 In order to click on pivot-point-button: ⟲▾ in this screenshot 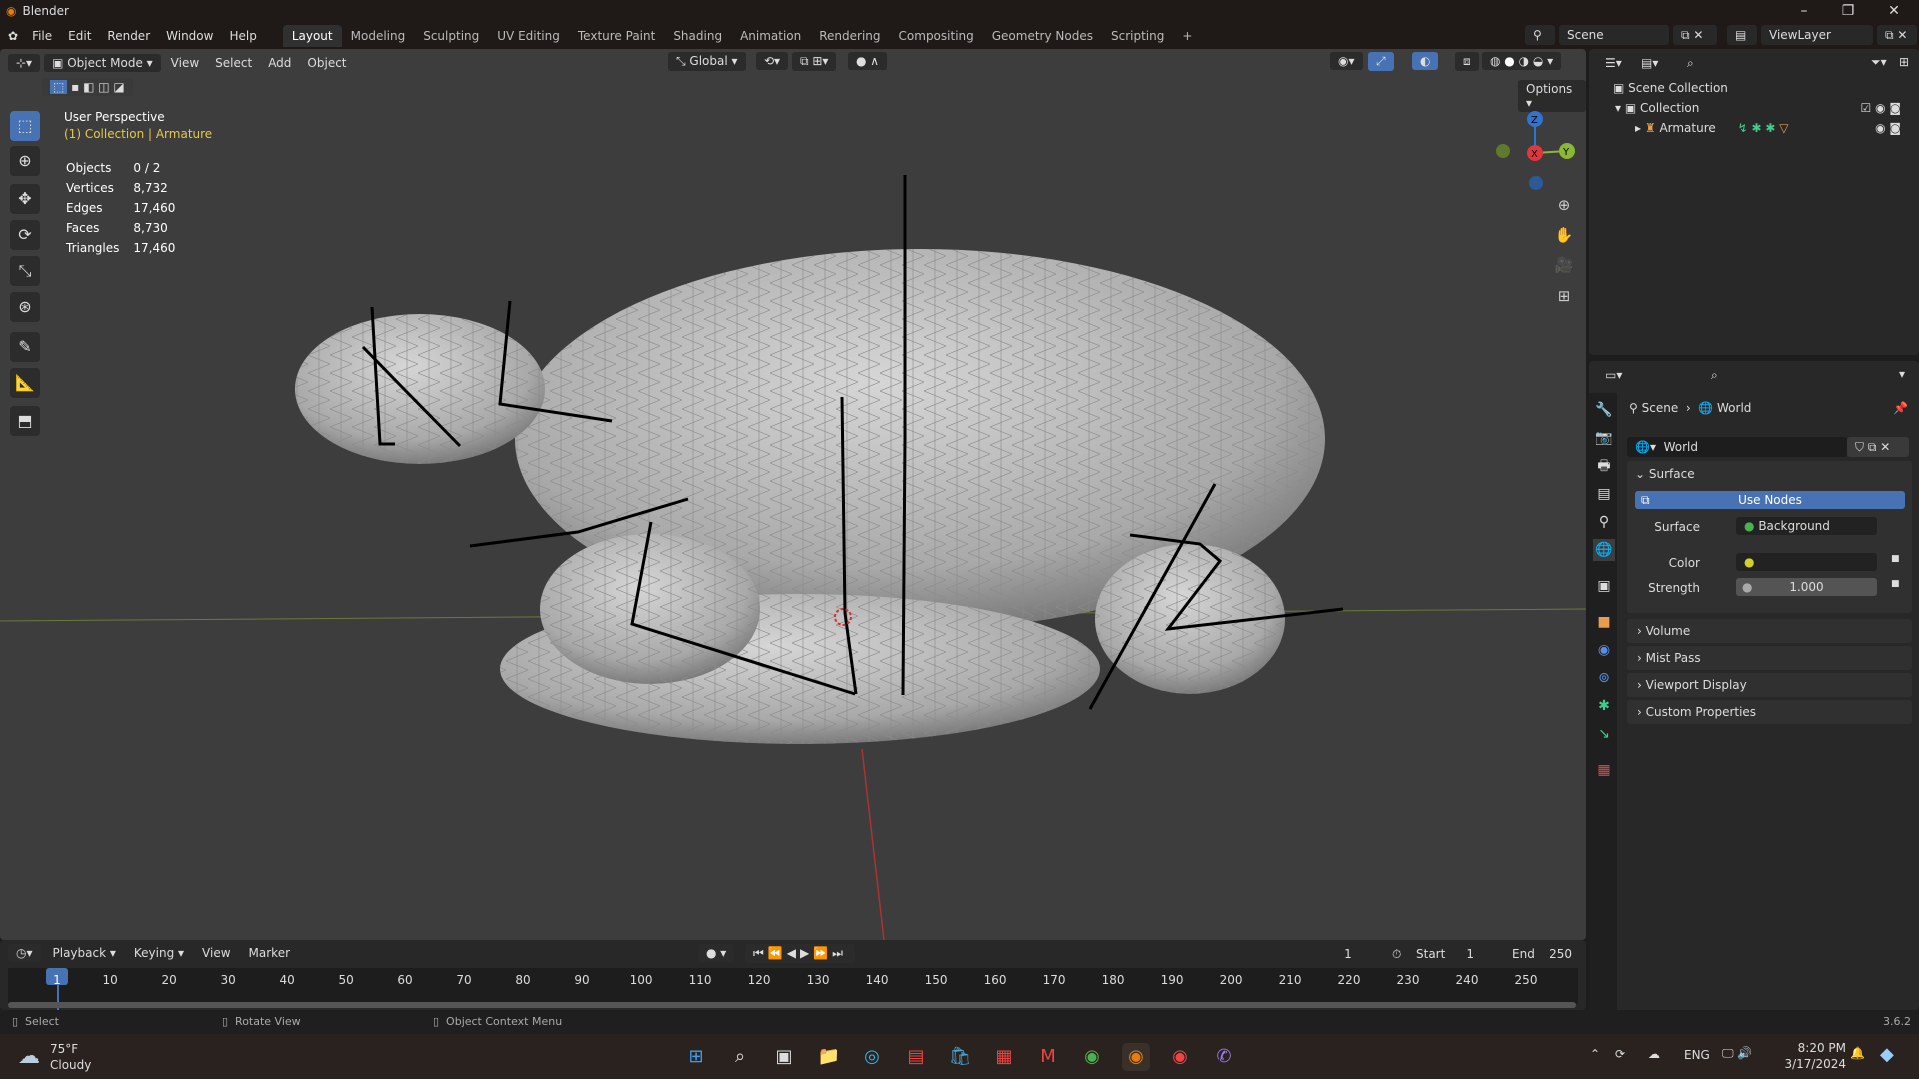, I will do `click(772, 61)`.